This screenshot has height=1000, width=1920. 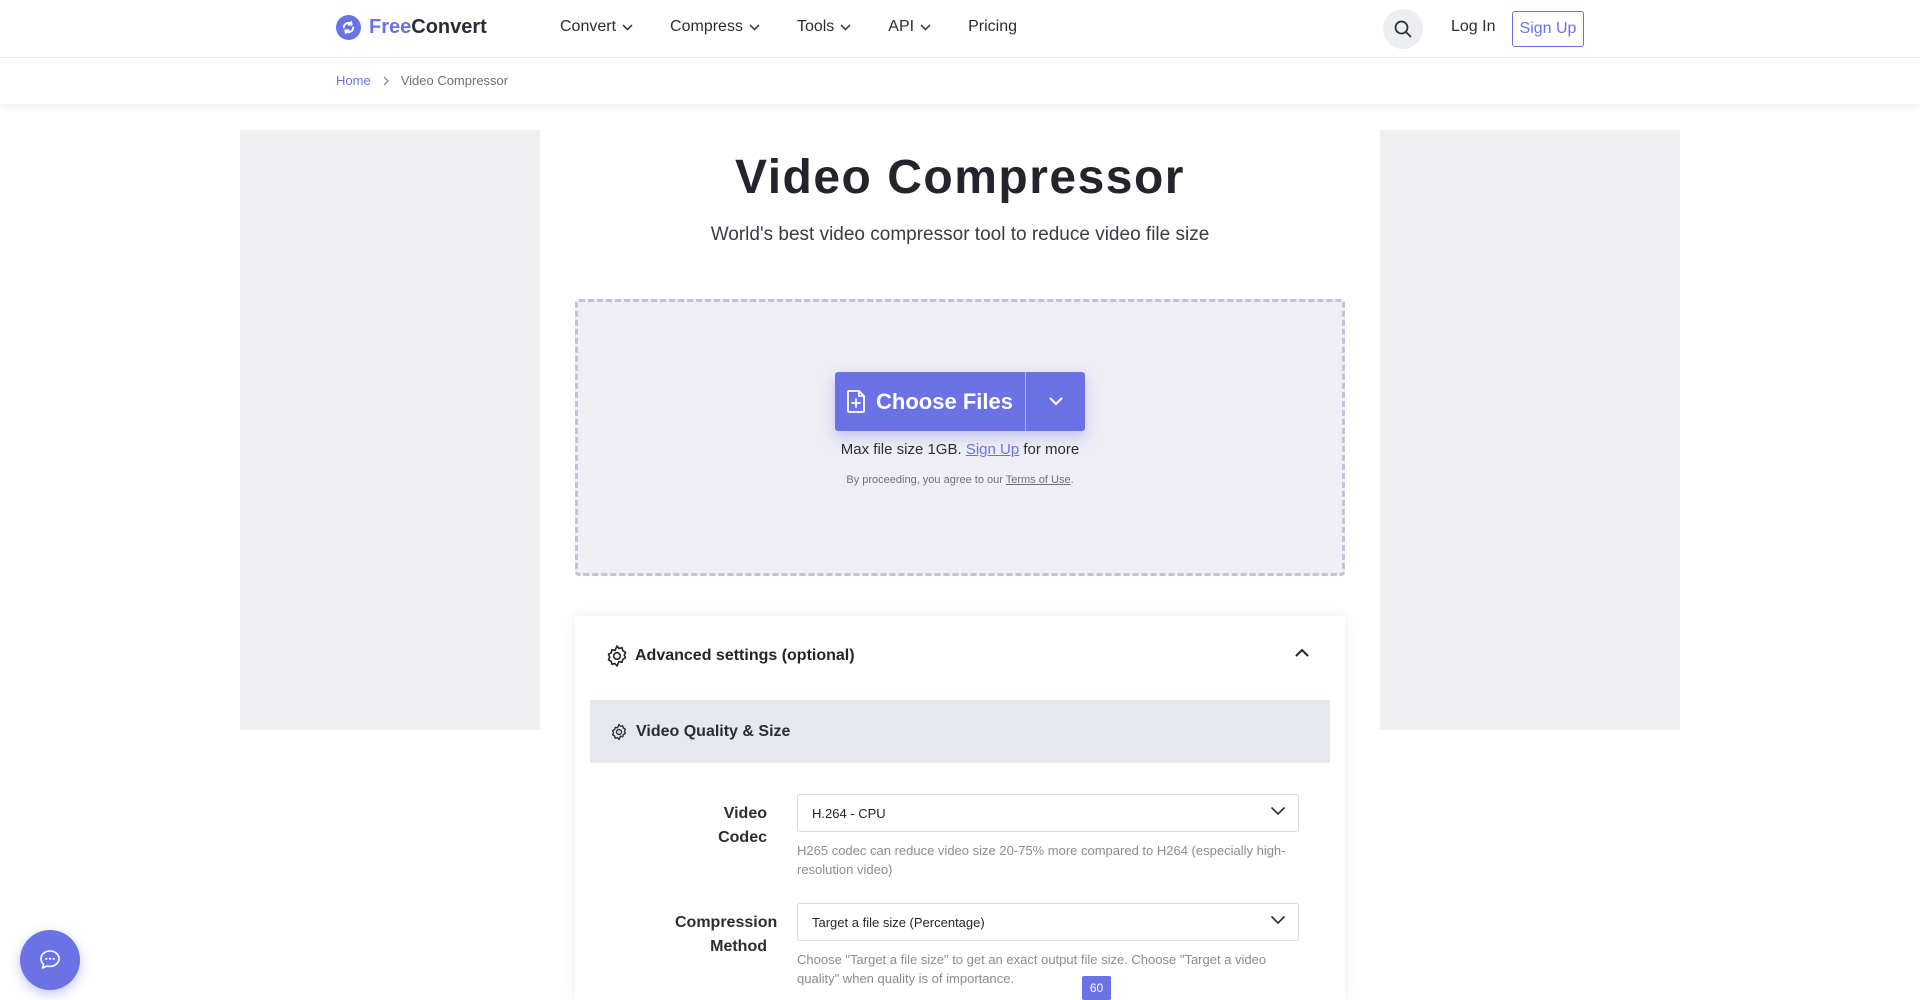 I want to click on advanced-settings-header: Advanced settings (optional), so click(x=730, y=656).